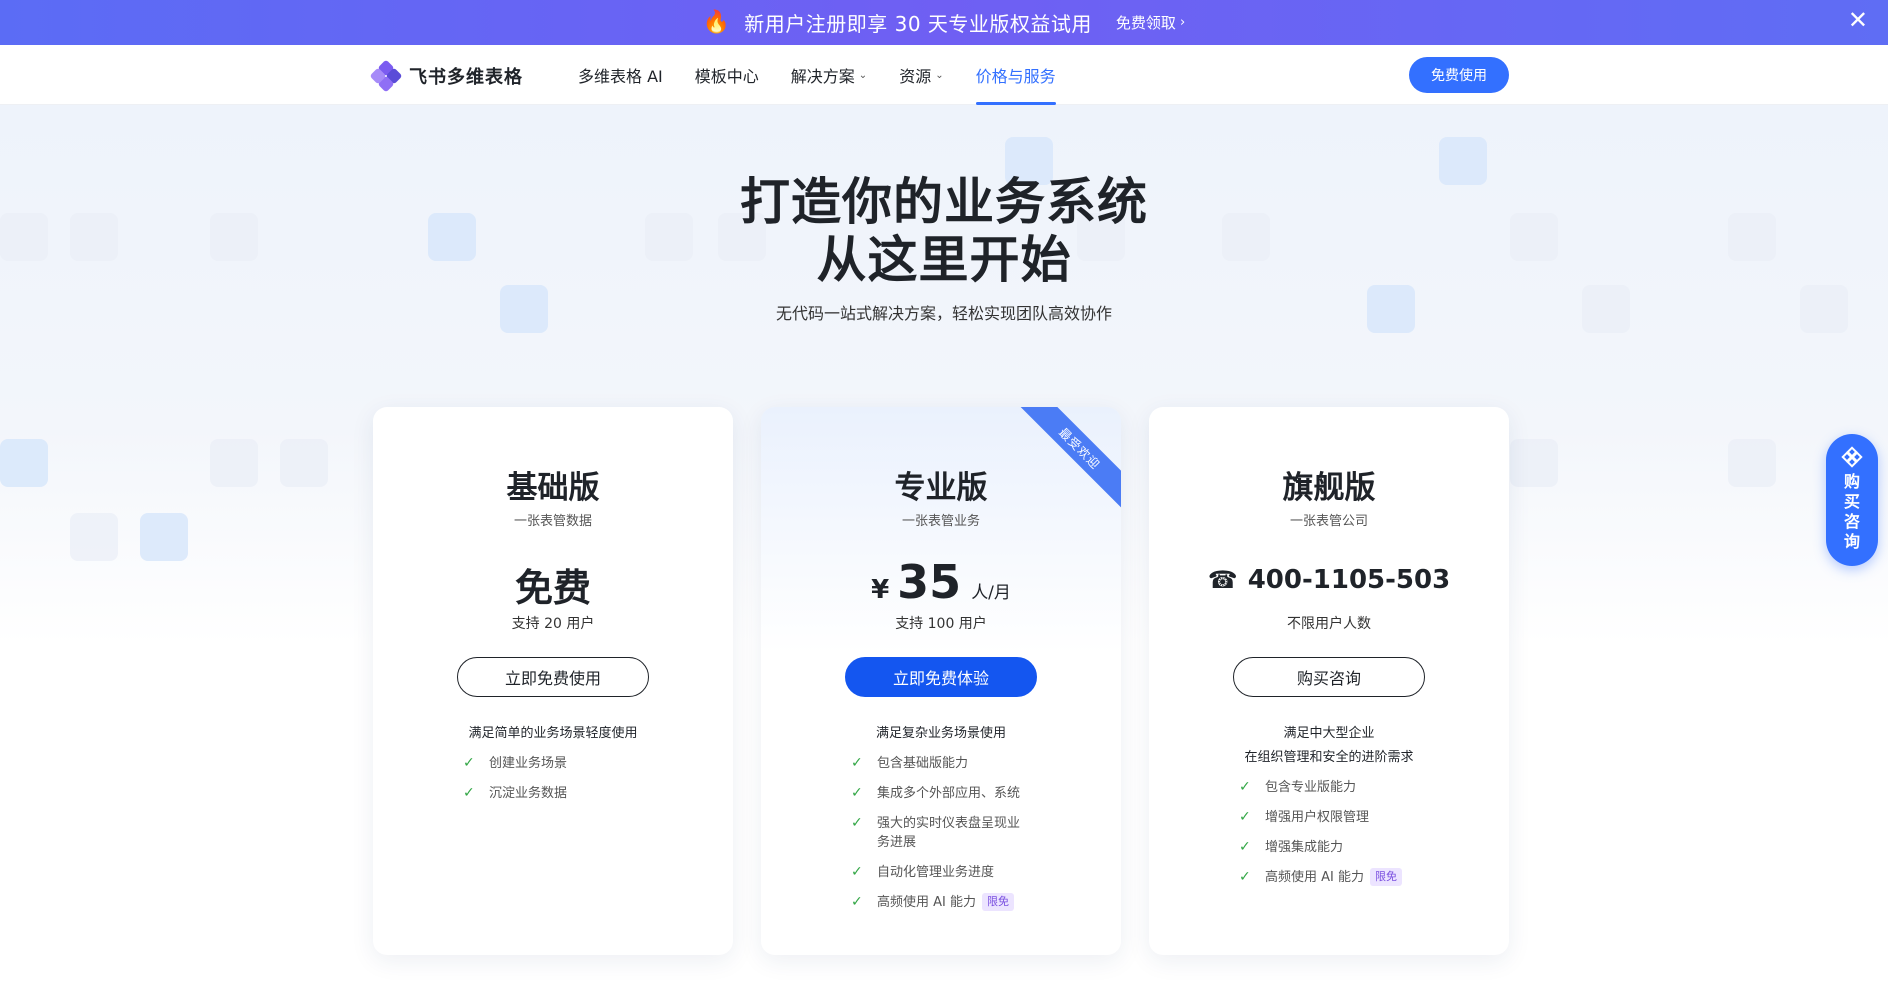  Describe the element at coordinates (716, 22) in the screenshot. I see `fire-icon: 🔥` at that location.